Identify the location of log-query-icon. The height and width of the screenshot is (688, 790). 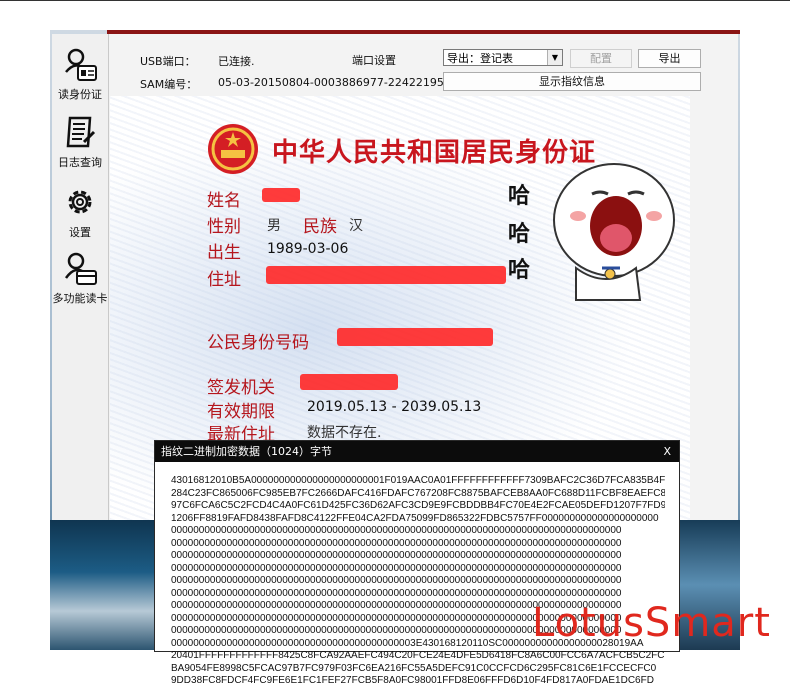
(81, 132).